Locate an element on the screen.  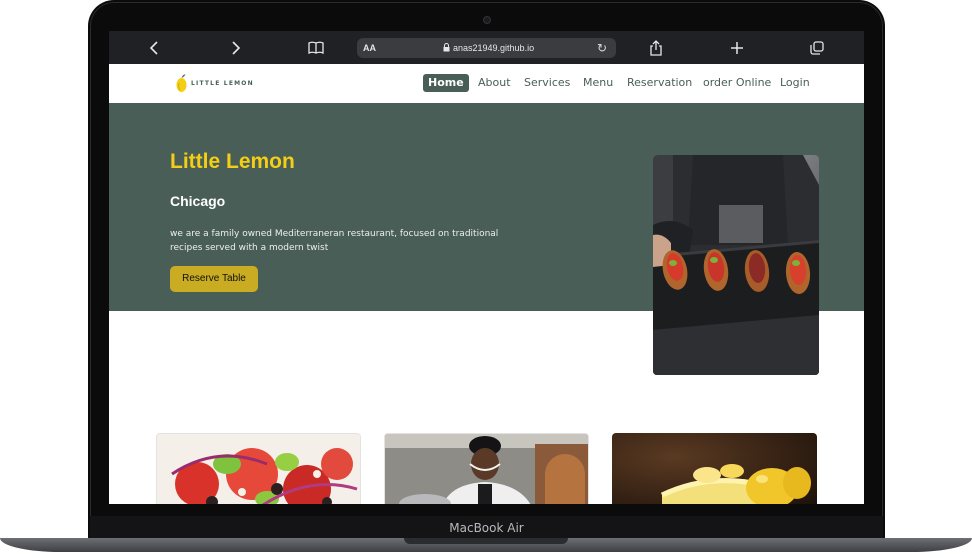
nav-menu: Menu is located at coordinates (598, 83).